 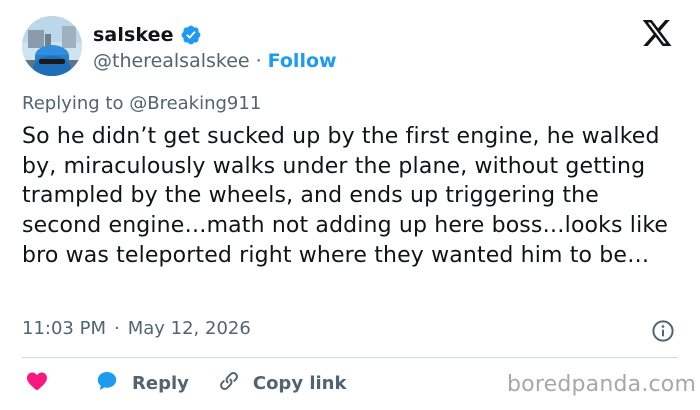 I want to click on x-logo-icon, so click(x=657, y=33).